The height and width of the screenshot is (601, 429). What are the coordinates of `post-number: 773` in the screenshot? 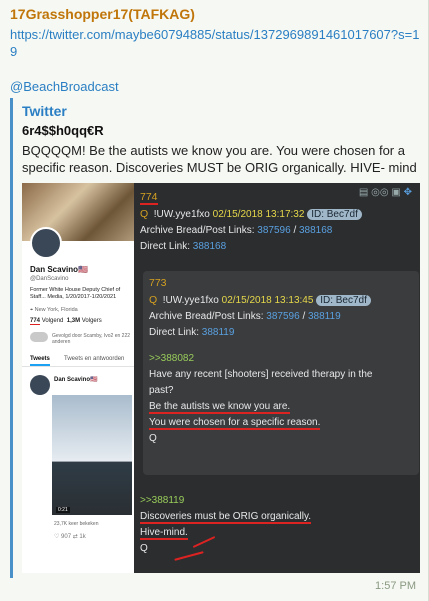 It's located at (158, 283).